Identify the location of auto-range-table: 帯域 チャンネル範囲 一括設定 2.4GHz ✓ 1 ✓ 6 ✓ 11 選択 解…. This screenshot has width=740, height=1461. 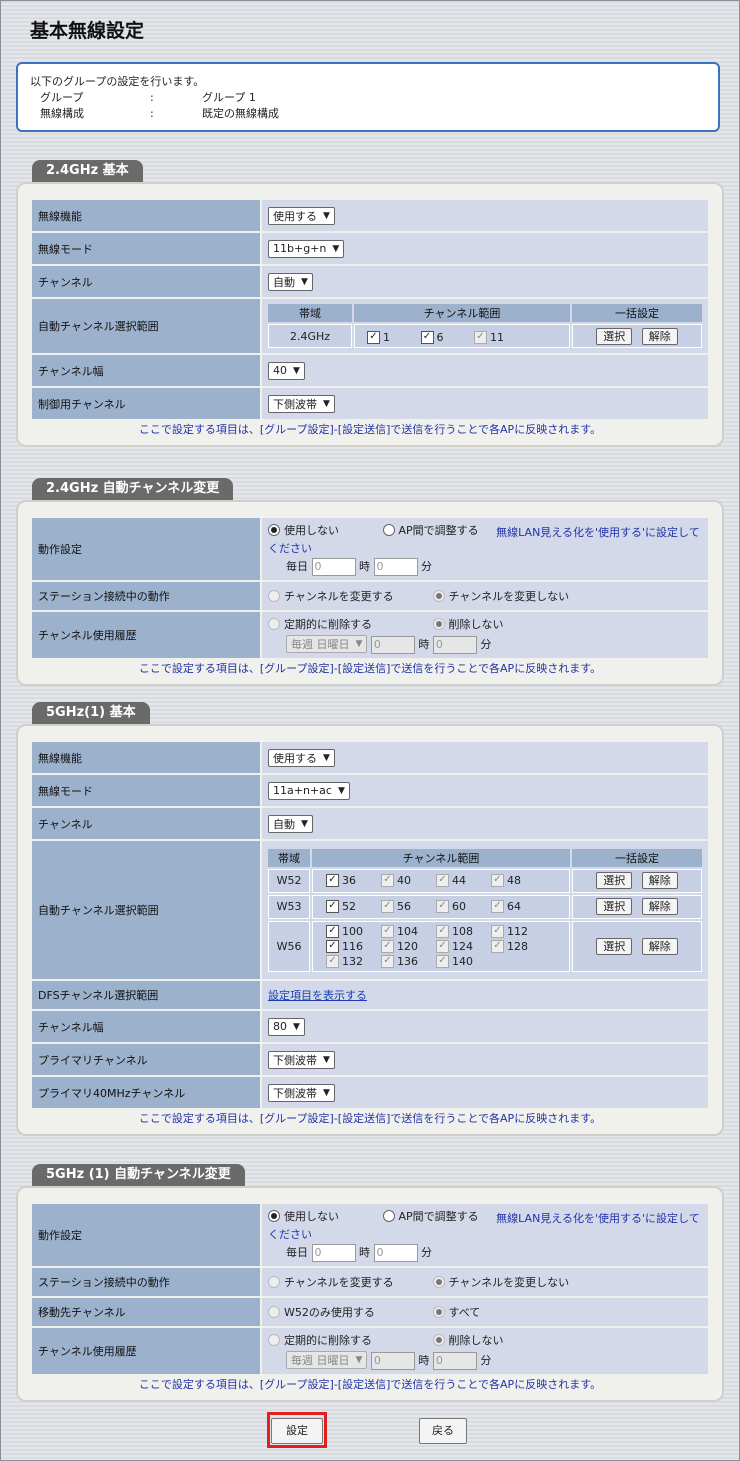
(485, 326).